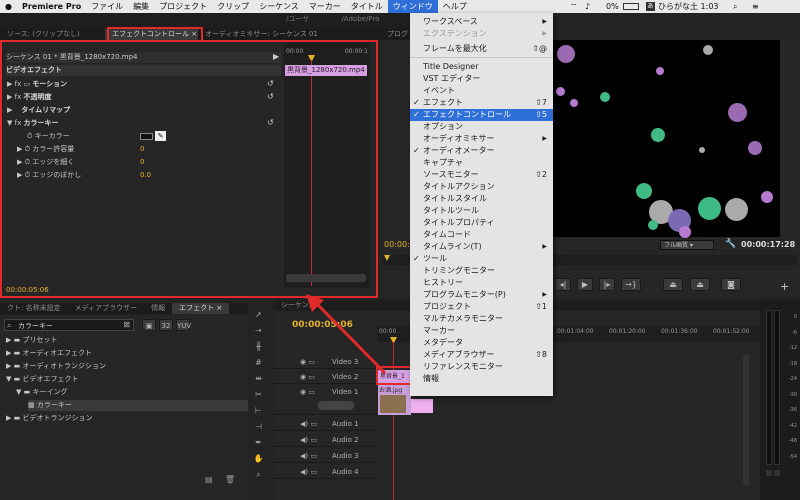 The width and height of the screenshot is (800, 500). I want to click on rolling-edit-tool-icon: #, so click(258, 362).